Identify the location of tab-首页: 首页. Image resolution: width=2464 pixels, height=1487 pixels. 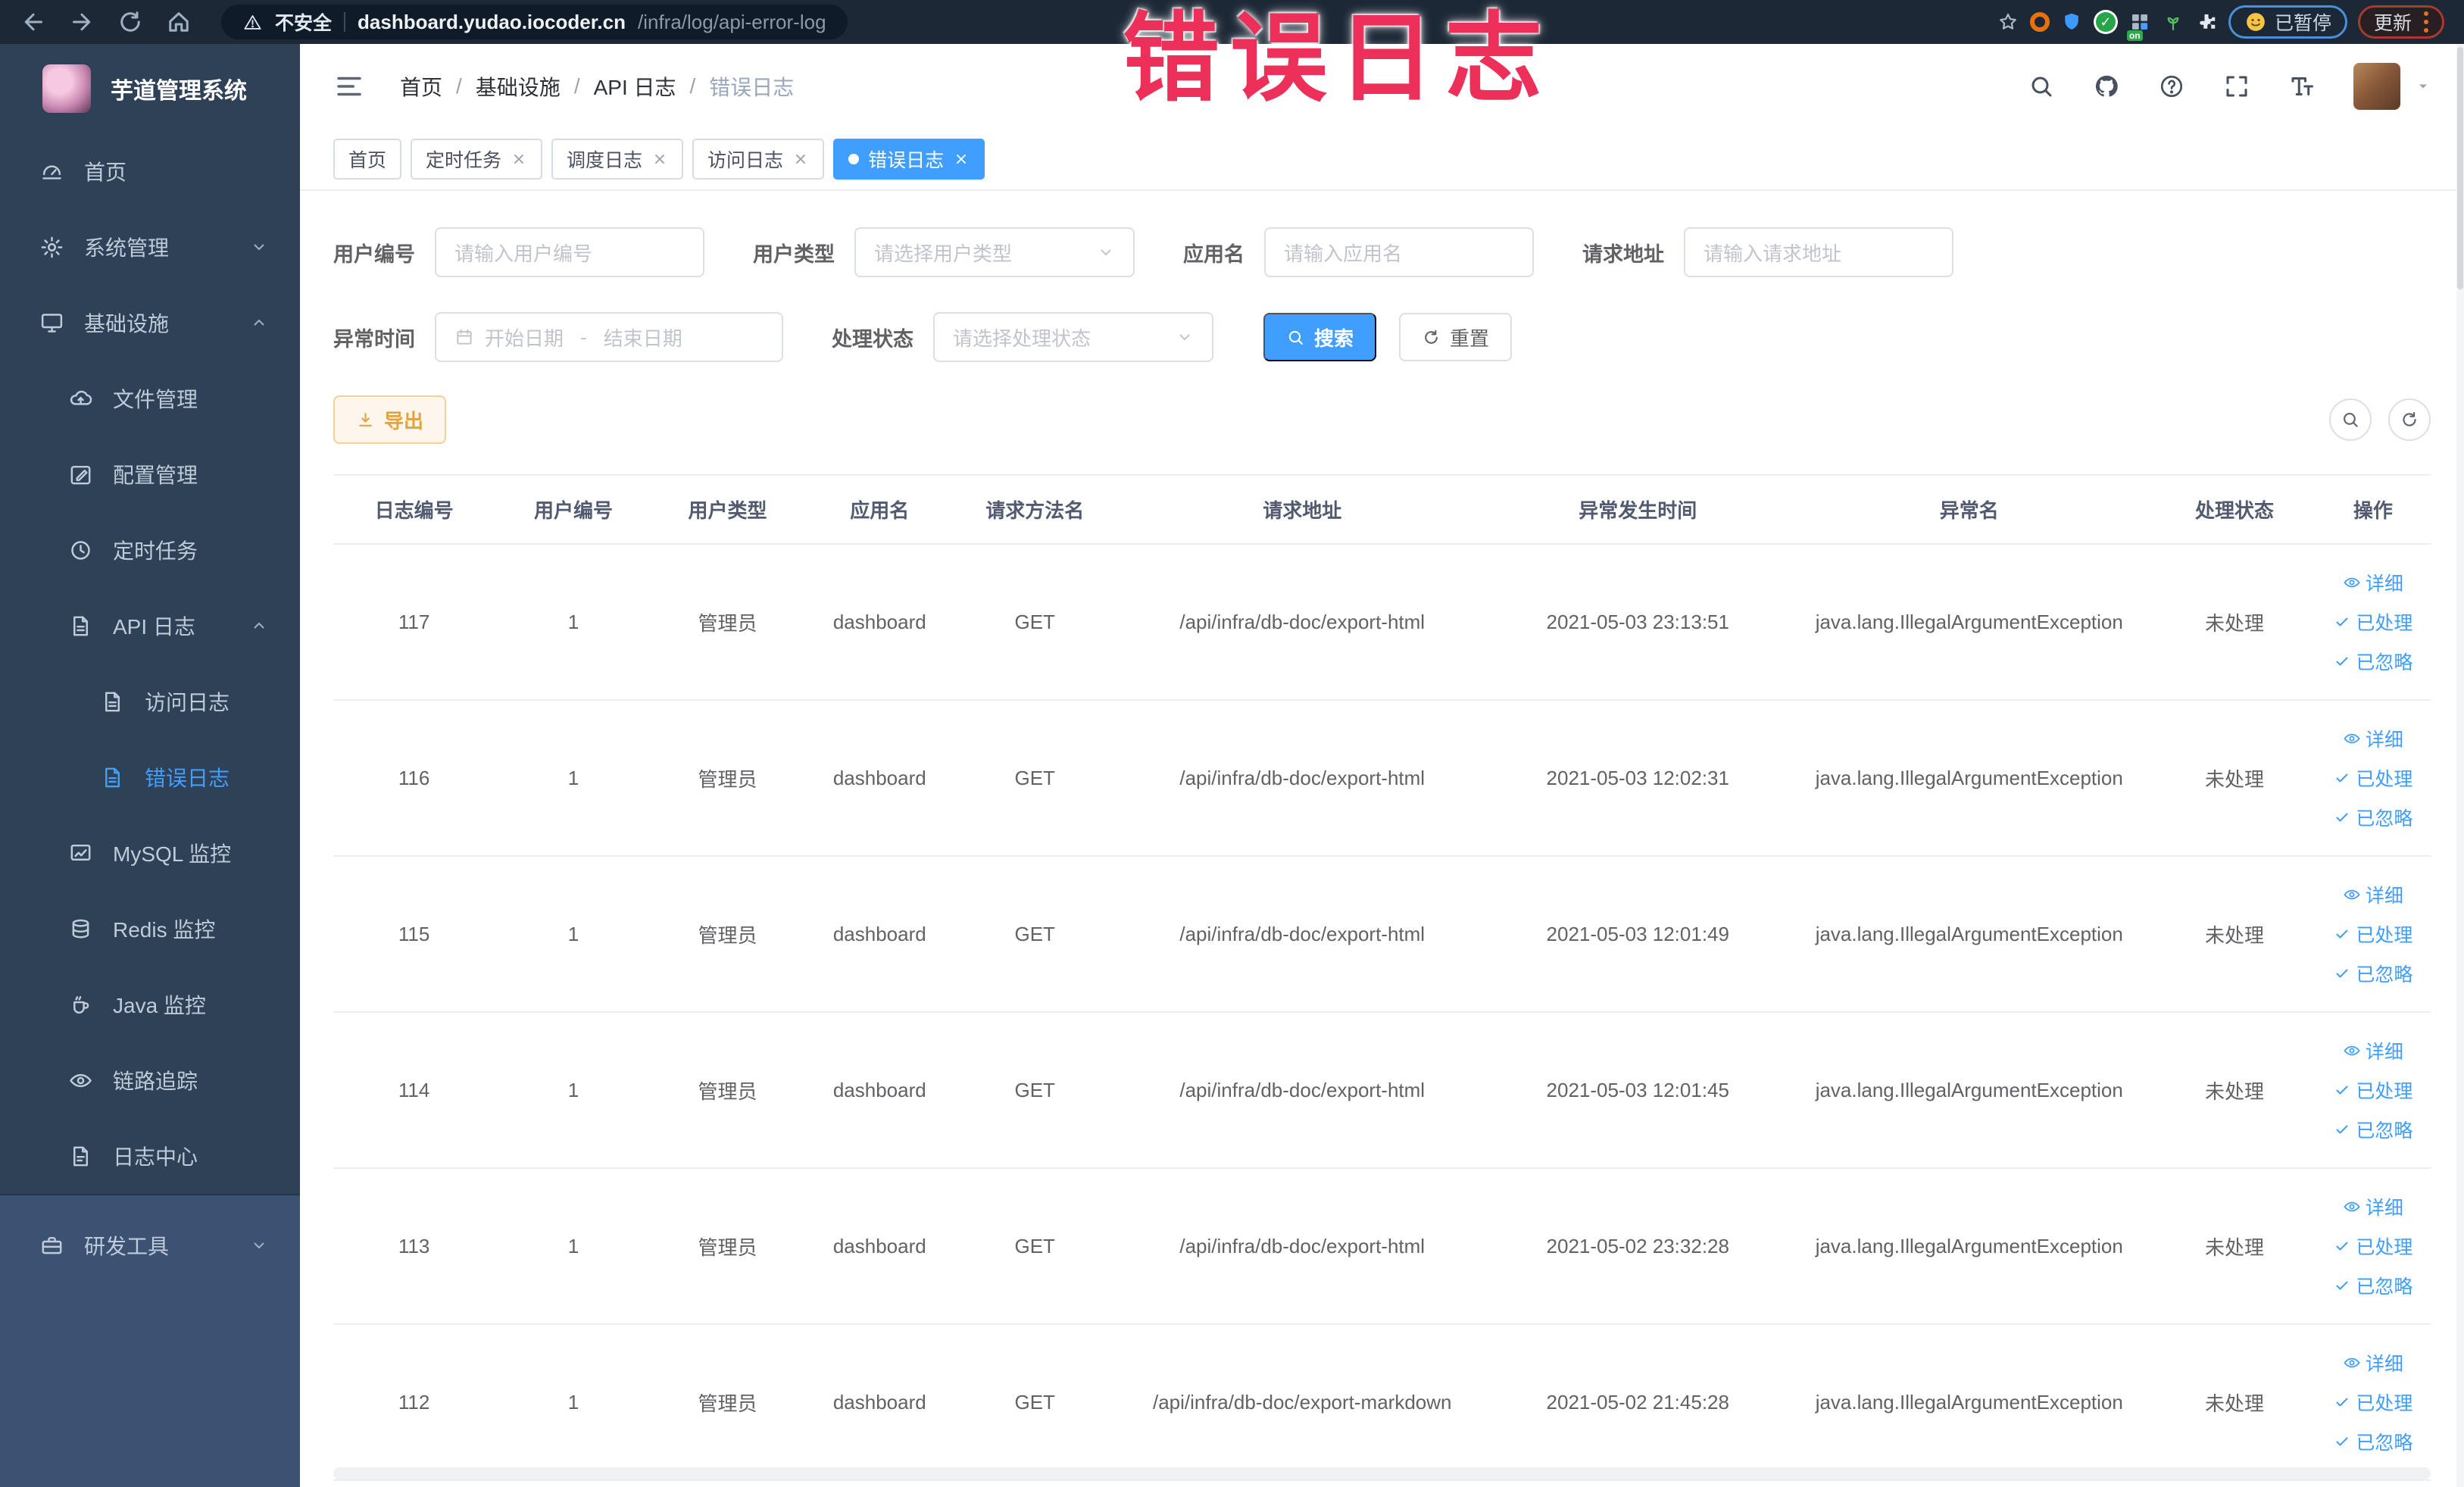
(367, 159).